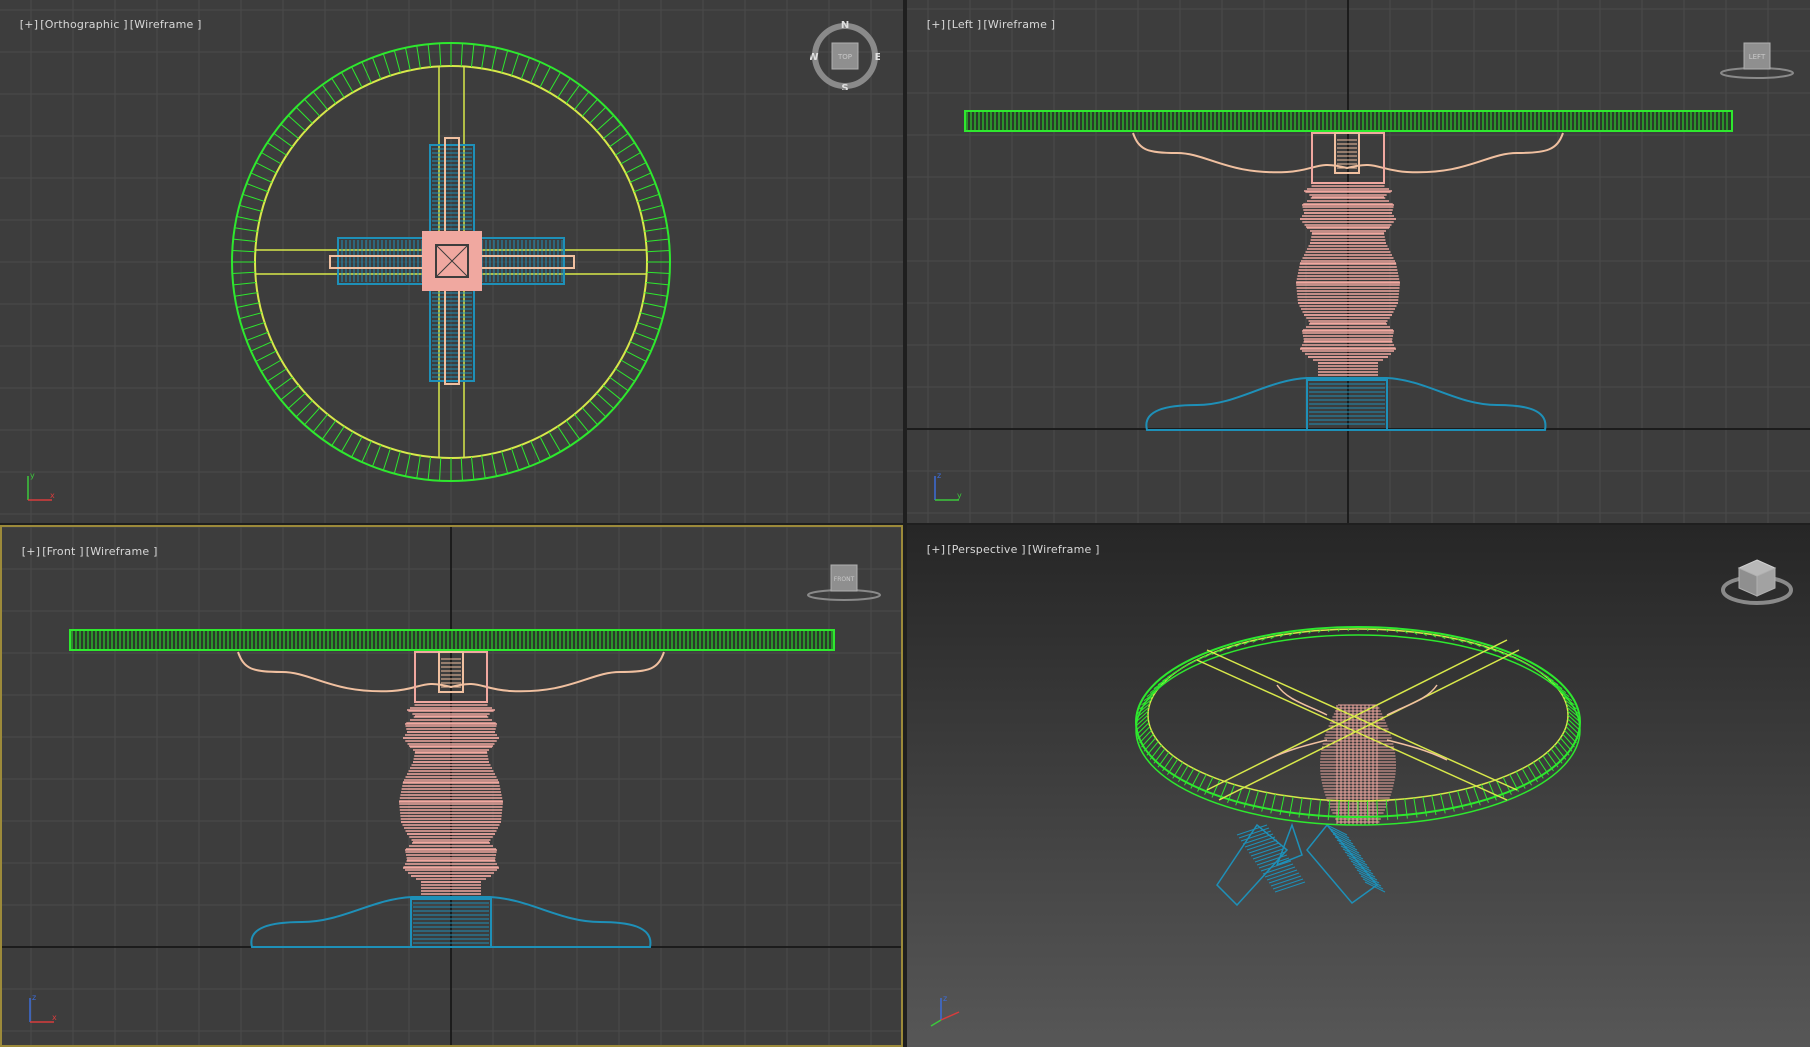 This screenshot has height=1047, width=1810. What do you see at coordinates (877, 57) in the screenshot?
I see `compass-east: E` at bounding box center [877, 57].